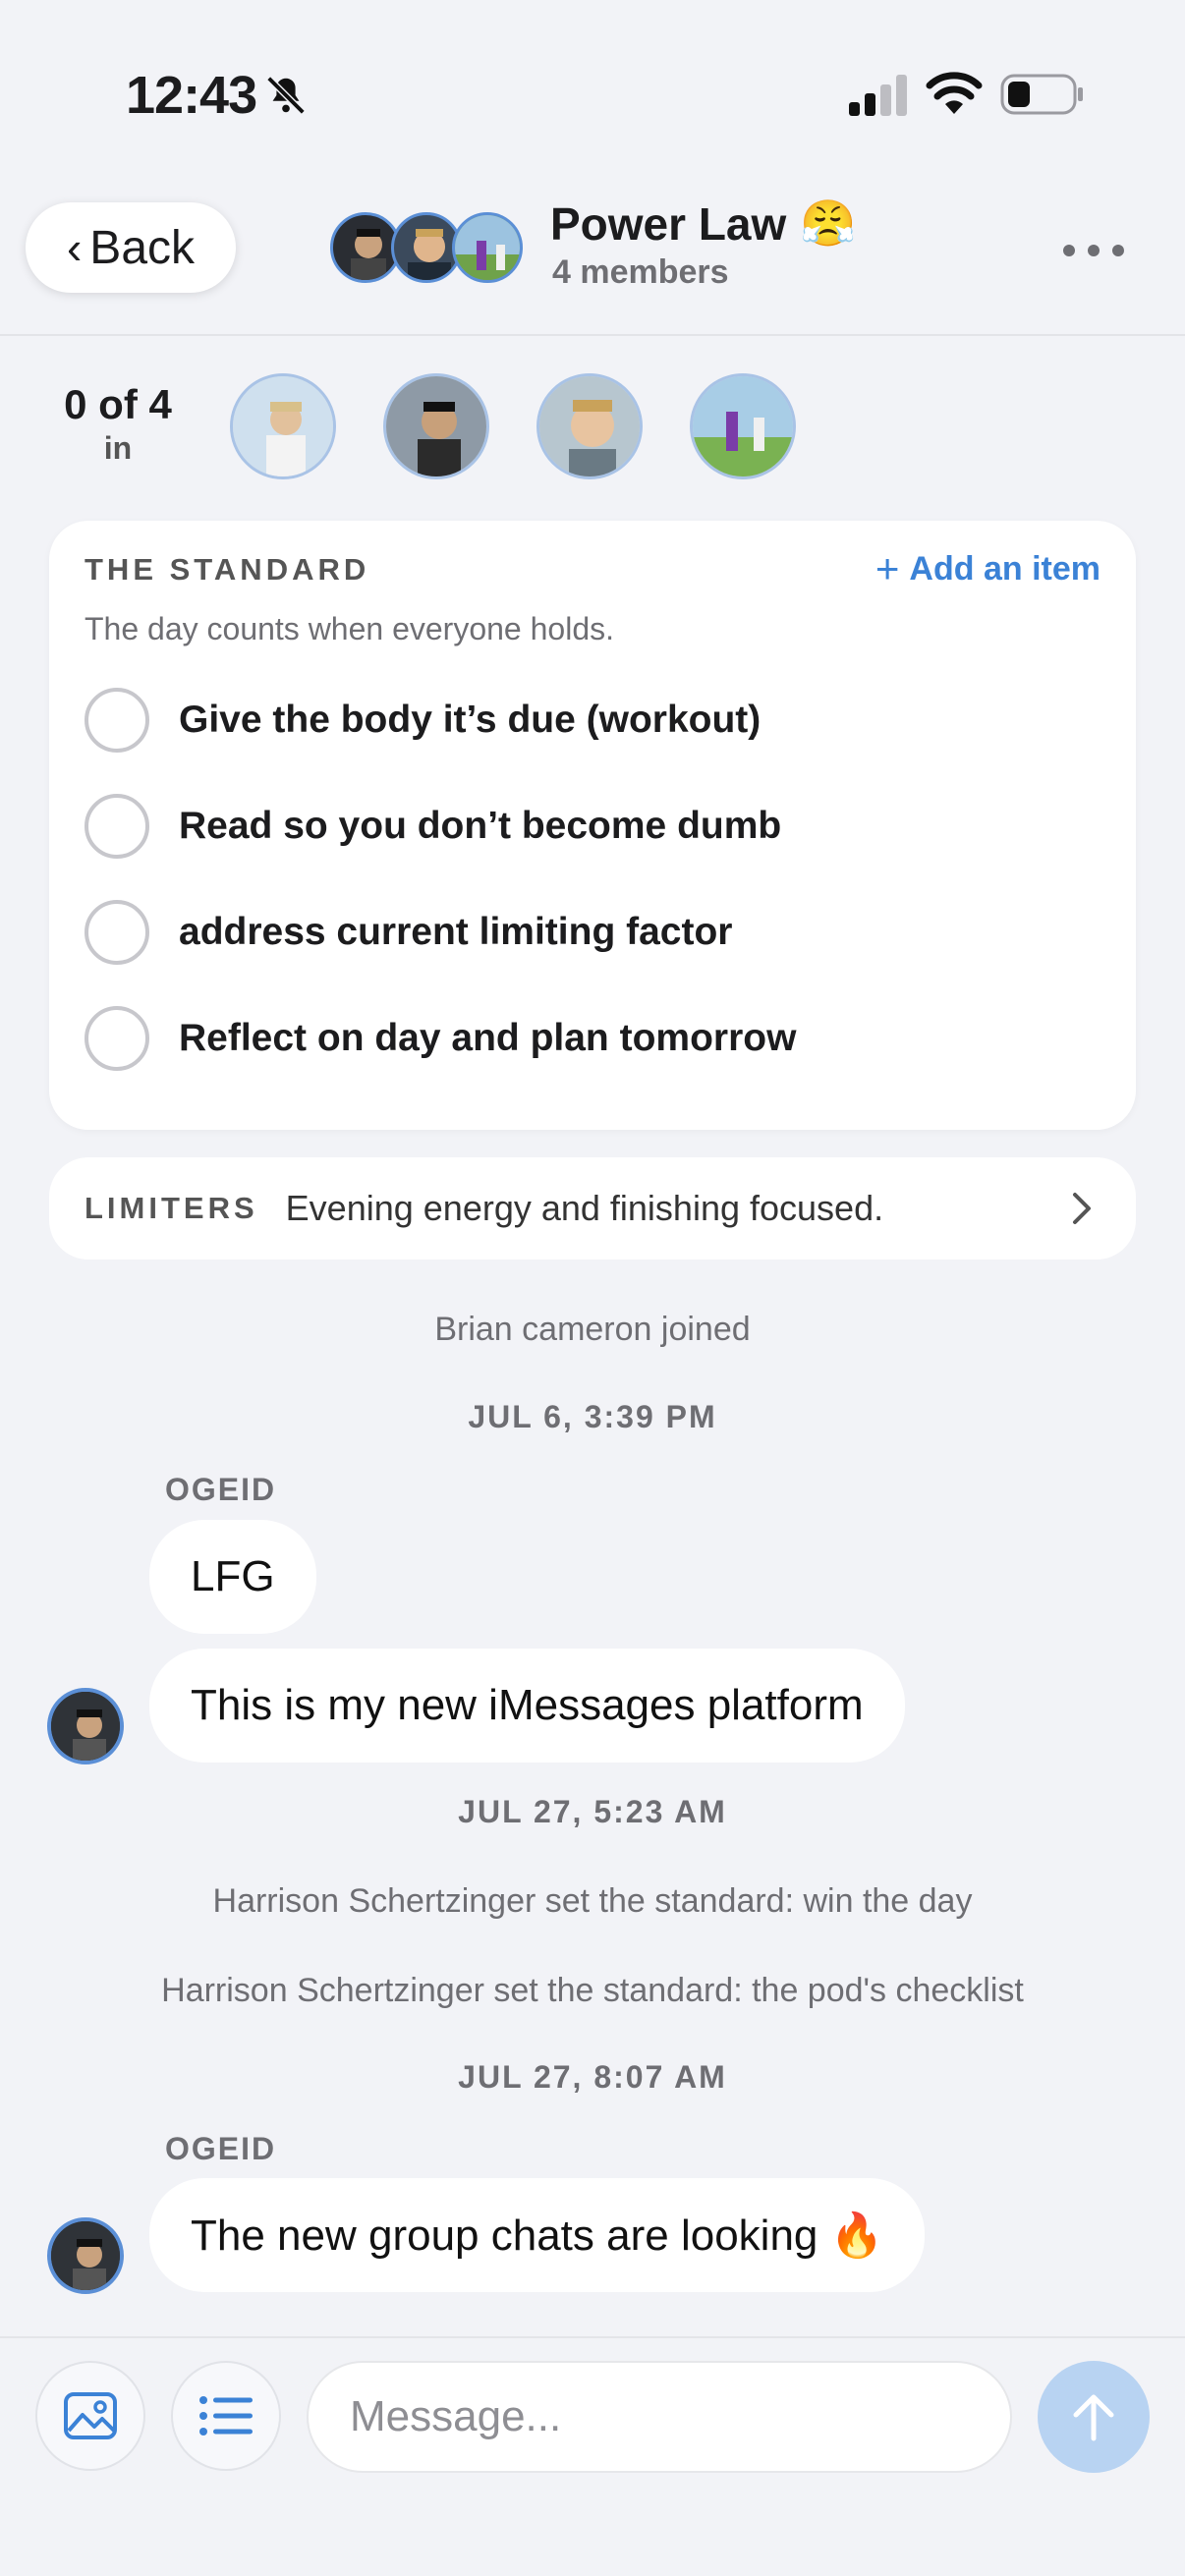  I want to click on chat-header: ‹ Back Power Law 😤 4 members, so click(592, 251).